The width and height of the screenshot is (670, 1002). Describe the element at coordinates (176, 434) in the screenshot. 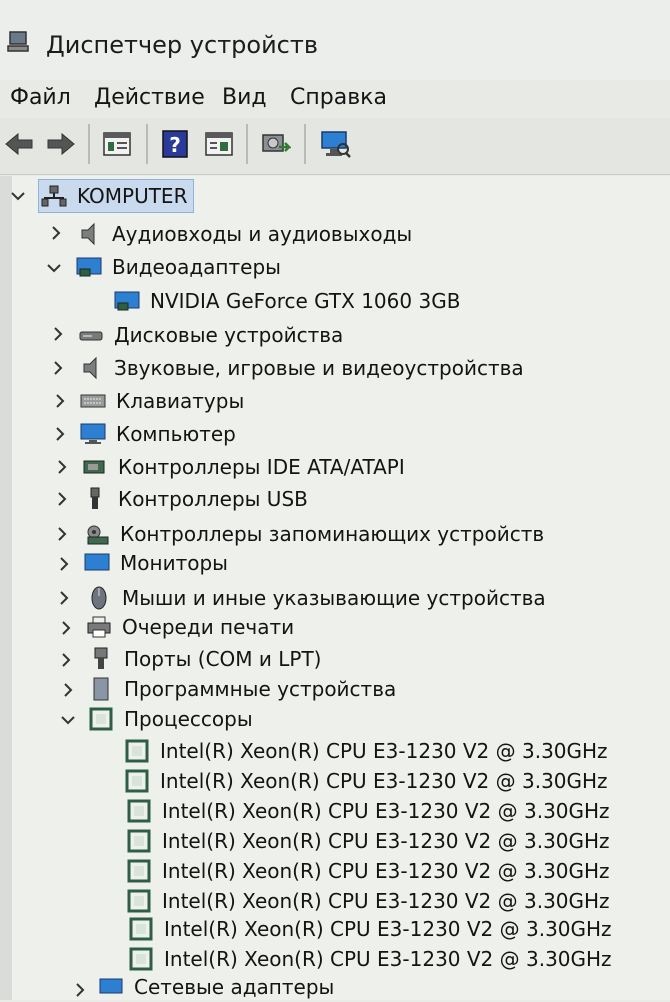

I see `category-label: Компьютер` at that location.